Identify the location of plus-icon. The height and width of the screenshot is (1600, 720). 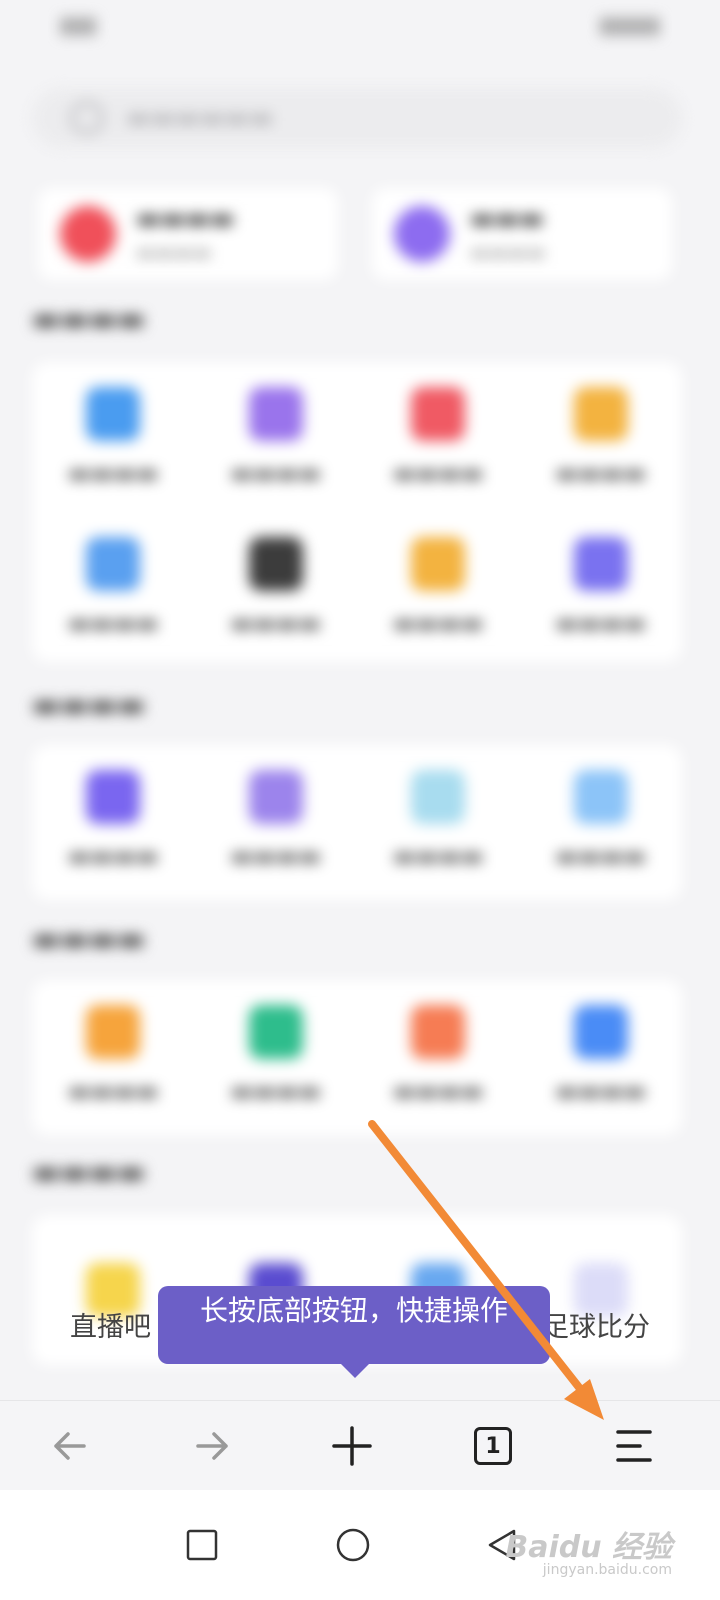
(352, 1446).